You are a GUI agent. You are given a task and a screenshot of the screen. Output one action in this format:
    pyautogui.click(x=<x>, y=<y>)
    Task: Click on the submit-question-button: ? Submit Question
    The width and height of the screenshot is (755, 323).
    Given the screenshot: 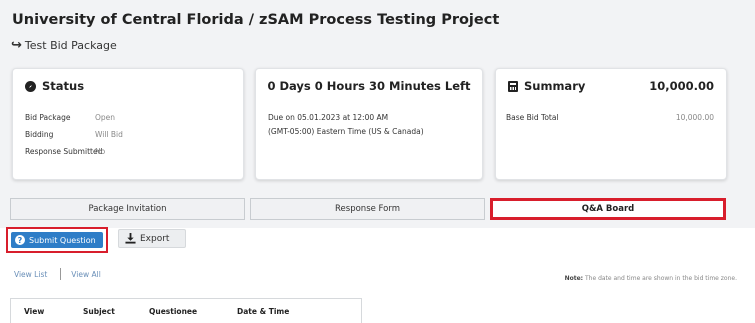 What is the action you would take?
    pyautogui.click(x=57, y=240)
    